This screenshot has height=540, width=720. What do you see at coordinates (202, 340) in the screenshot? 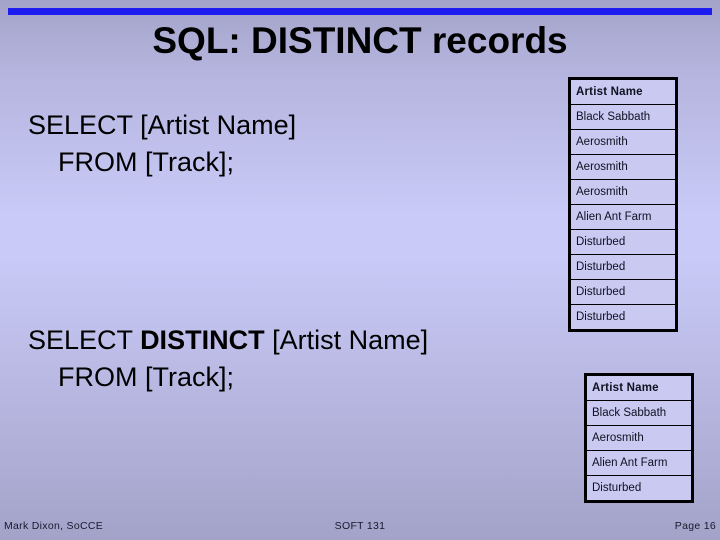
I see `sql-keyword-distinct: DISTINCT` at bounding box center [202, 340].